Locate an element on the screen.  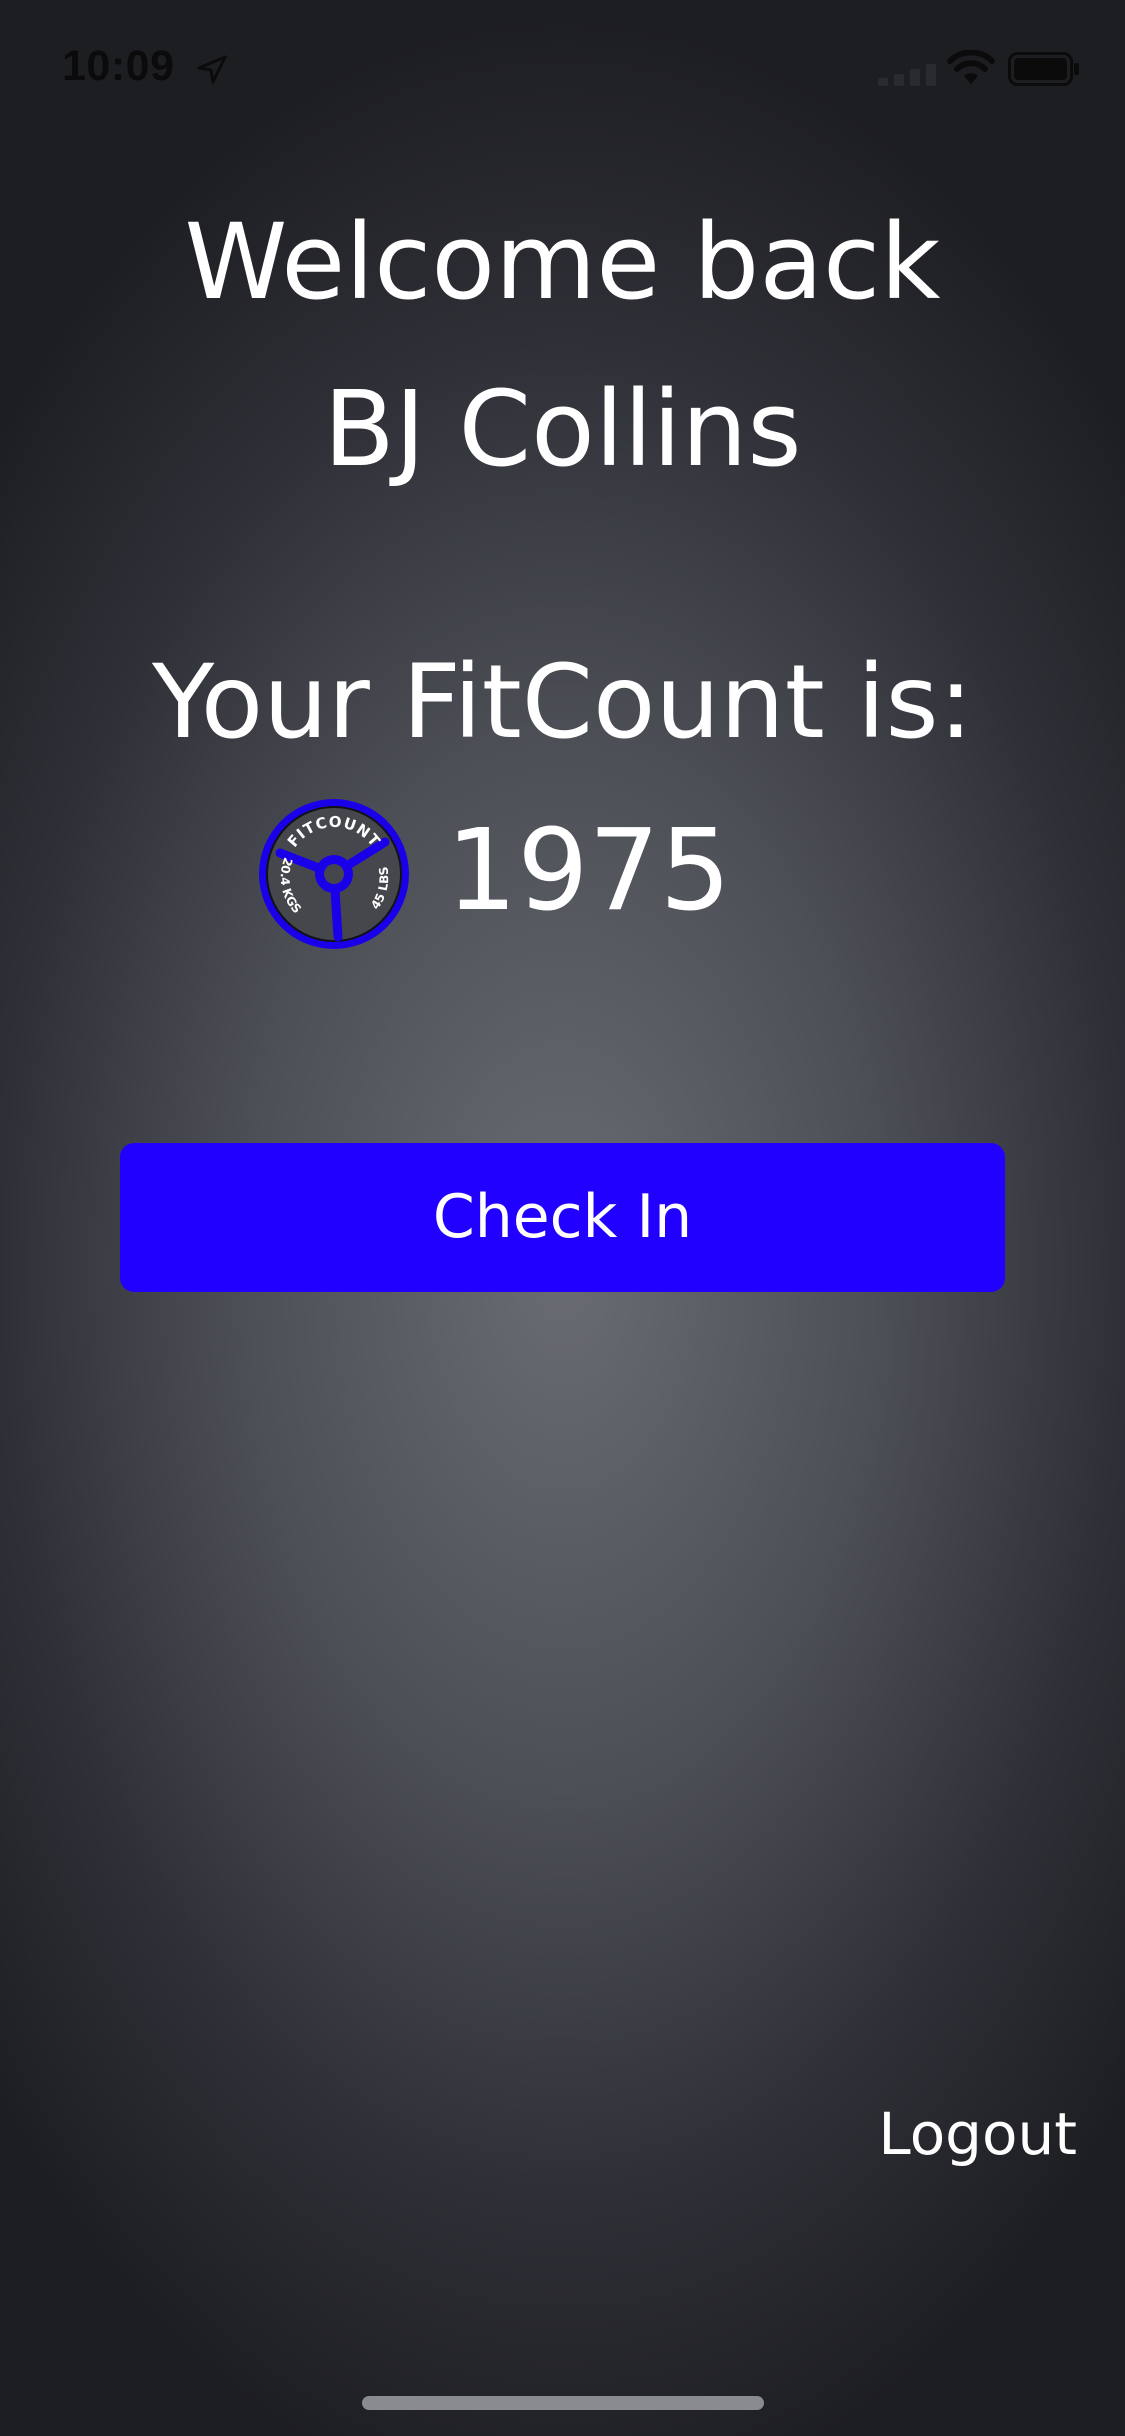
location-arrow-icon is located at coordinates (212, 69).